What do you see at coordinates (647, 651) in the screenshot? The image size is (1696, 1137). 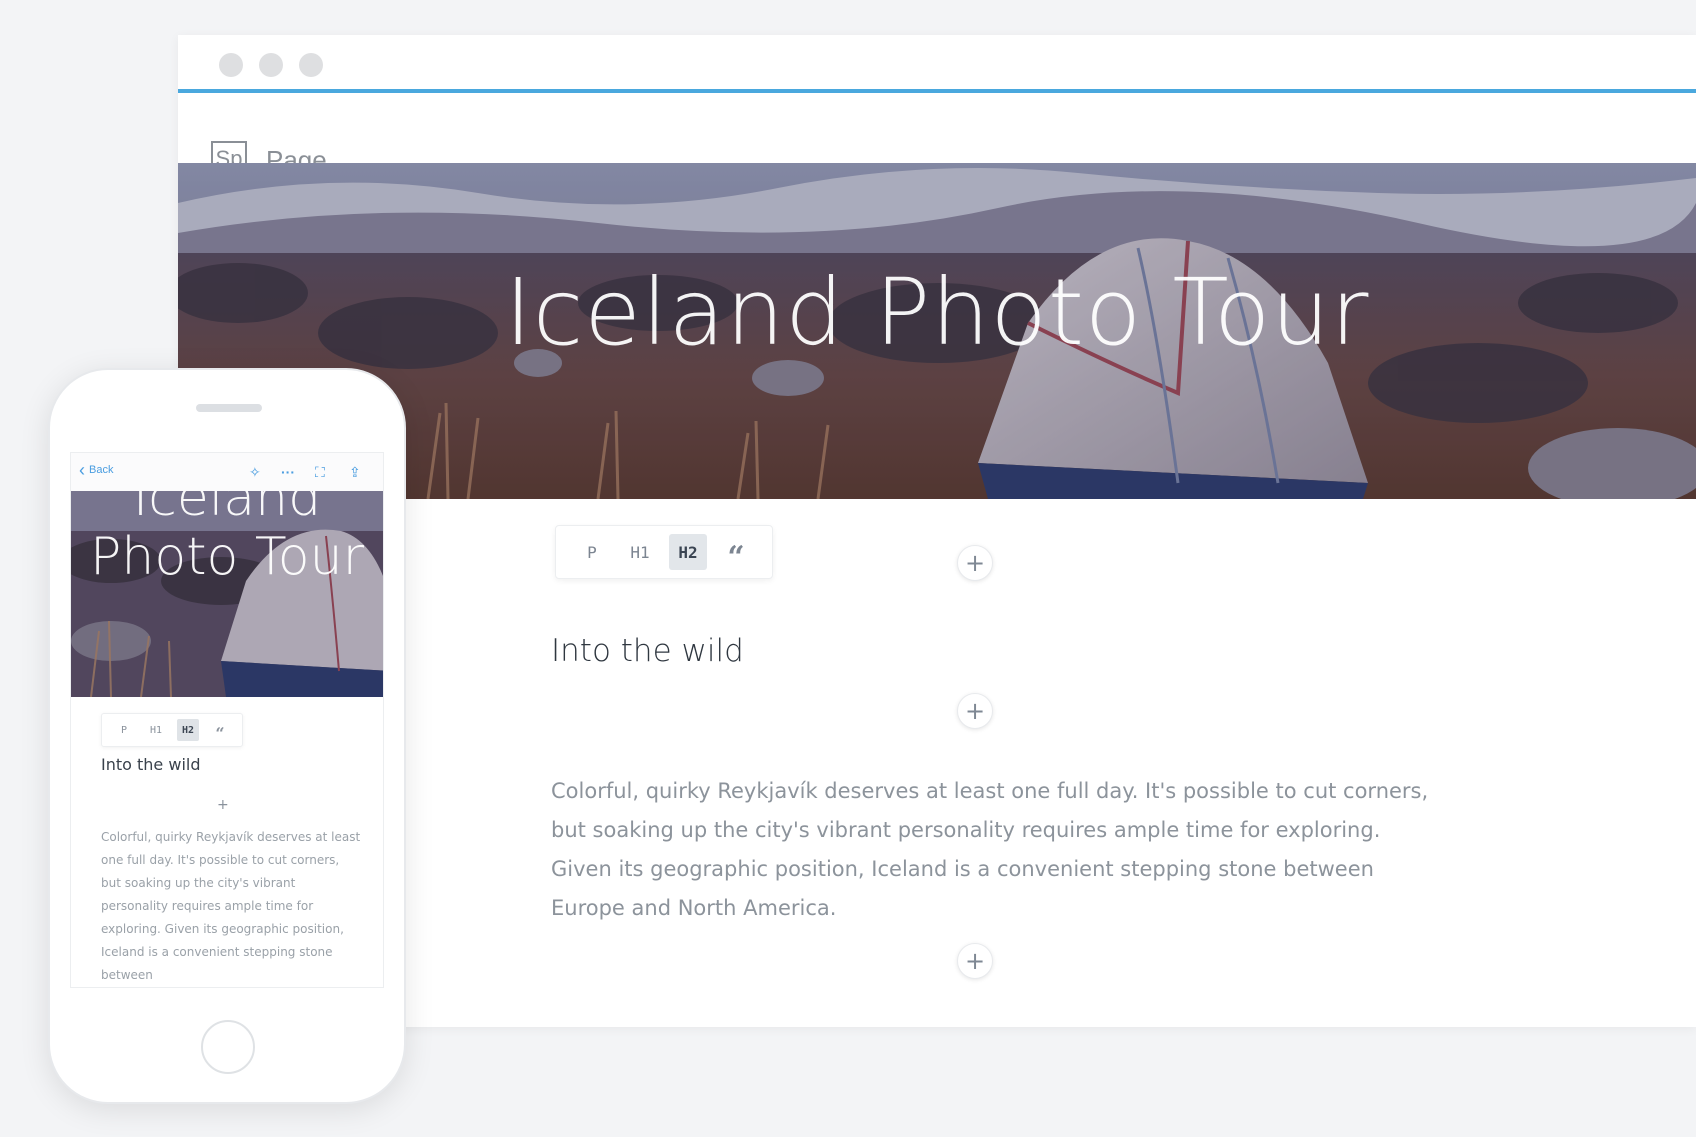 I see `section-heading: Into the wild` at bounding box center [647, 651].